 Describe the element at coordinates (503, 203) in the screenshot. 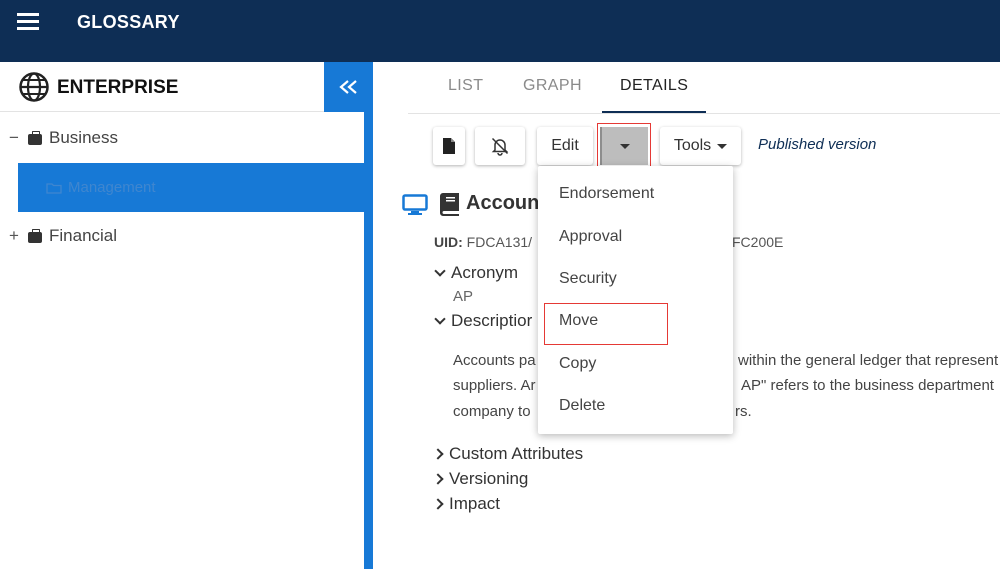

I see `term-title: Accoun` at that location.